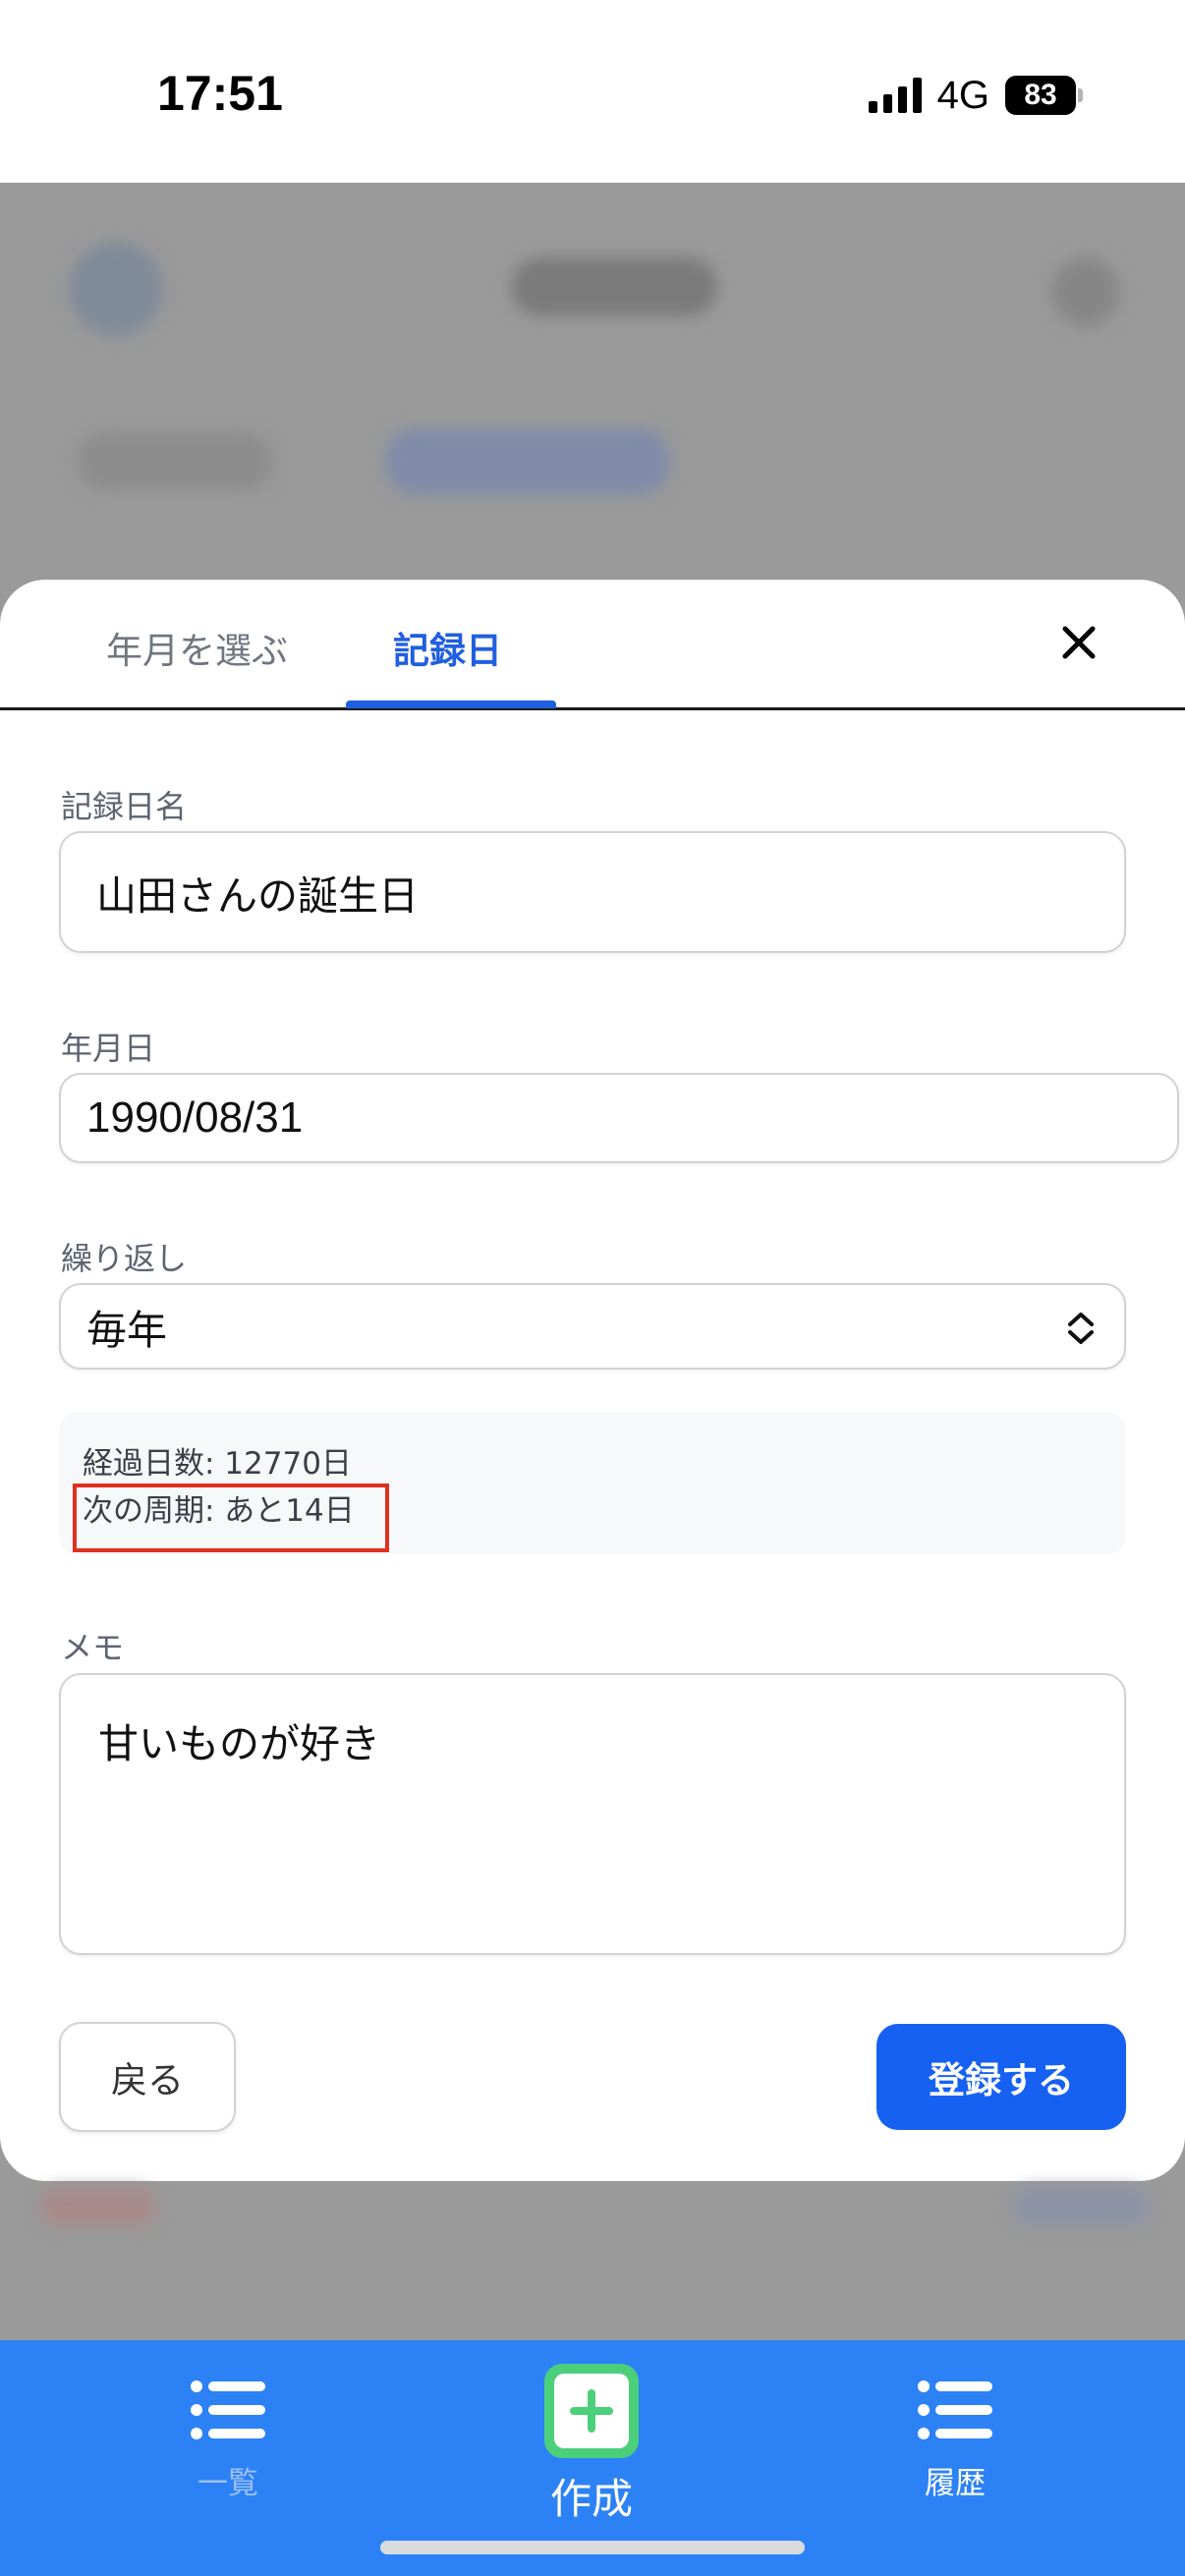  What do you see at coordinates (592, 1326) in the screenshot?
I see `repeat-select: 毎年` at bounding box center [592, 1326].